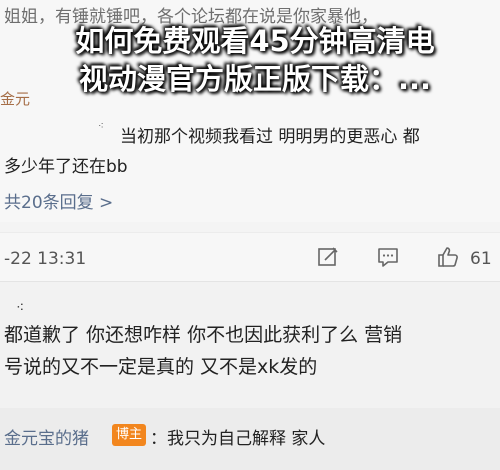 The height and width of the screenshot is (470, 500). What do you see at coordinates (161, 367) in the screenshot?
I see `comment2-line2: 号说的又不一定是真的 又不是xk发的` at bounding box center [161, 367].